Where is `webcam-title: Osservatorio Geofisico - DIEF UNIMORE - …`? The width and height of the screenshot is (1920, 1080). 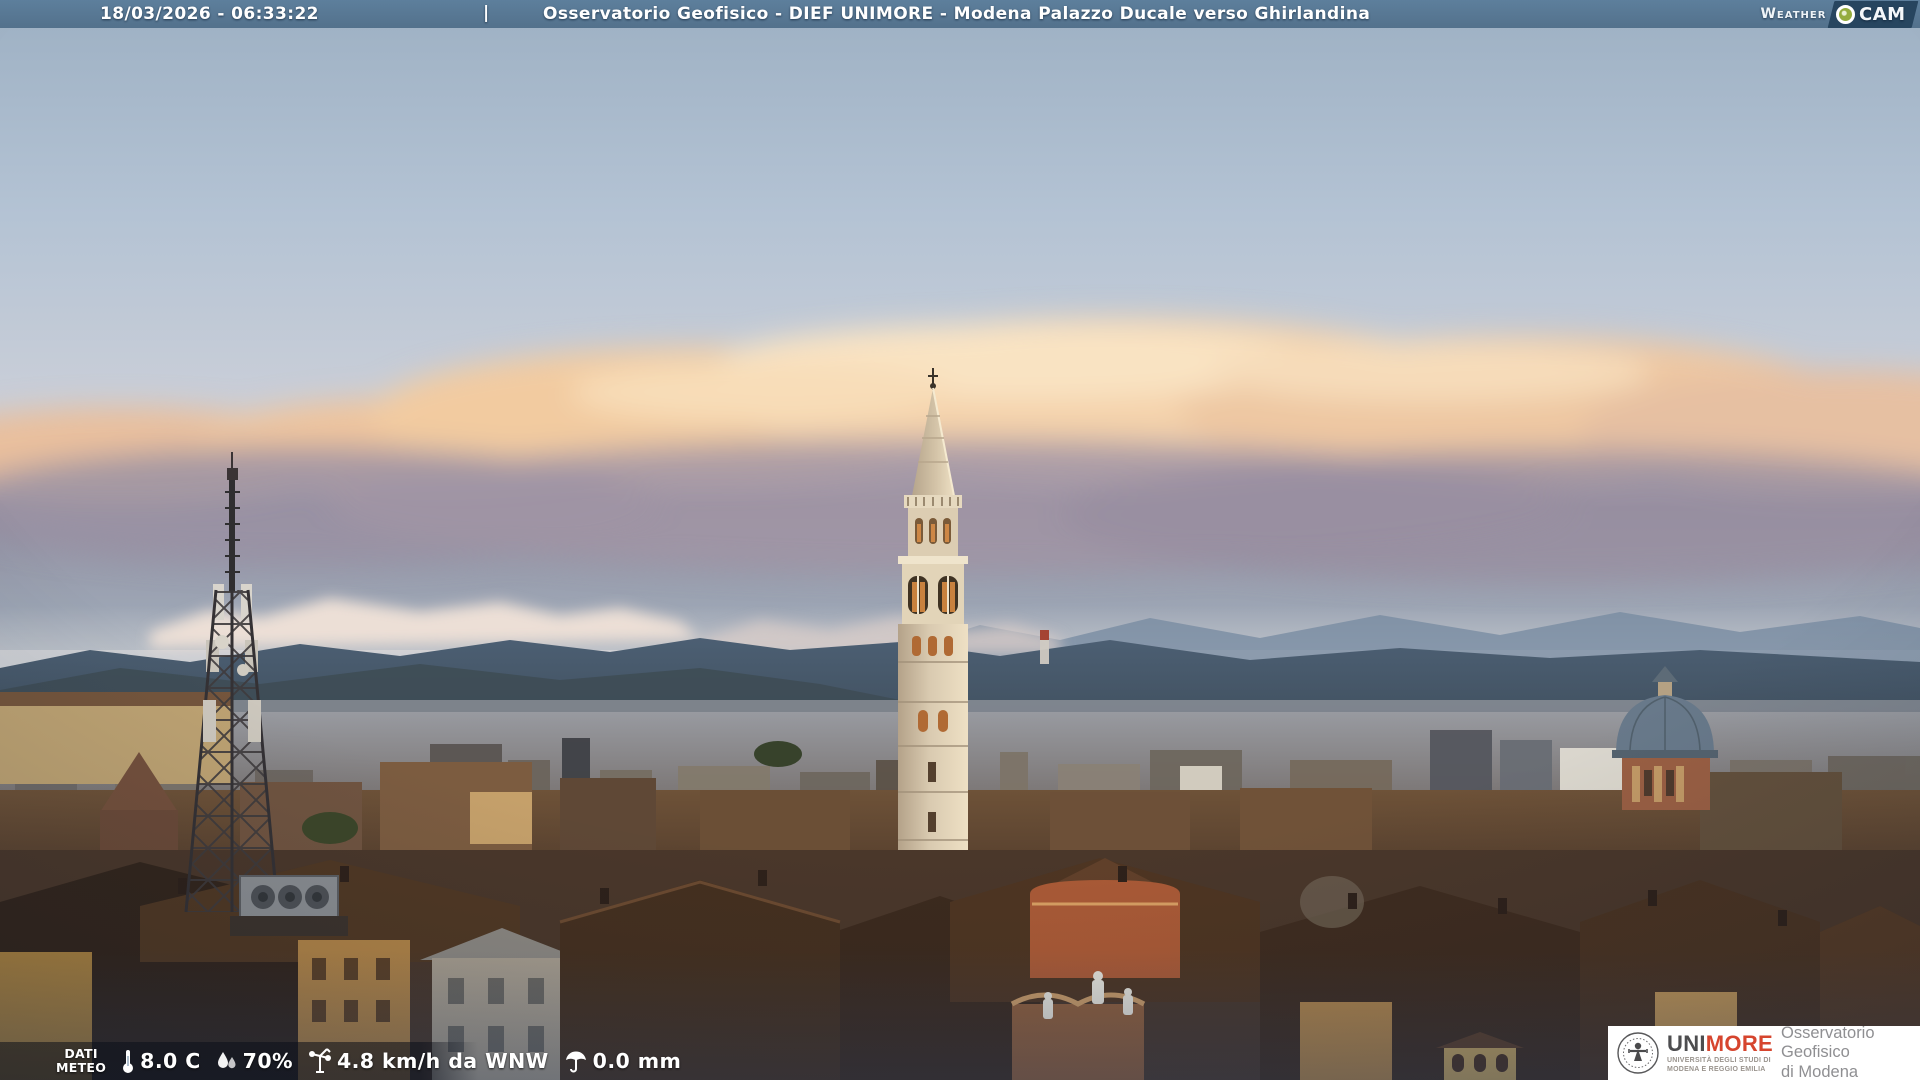 webcam-title: Osservatorio Geofisico - DIEF UNIMORE - … is located at coordinates (957, 14).